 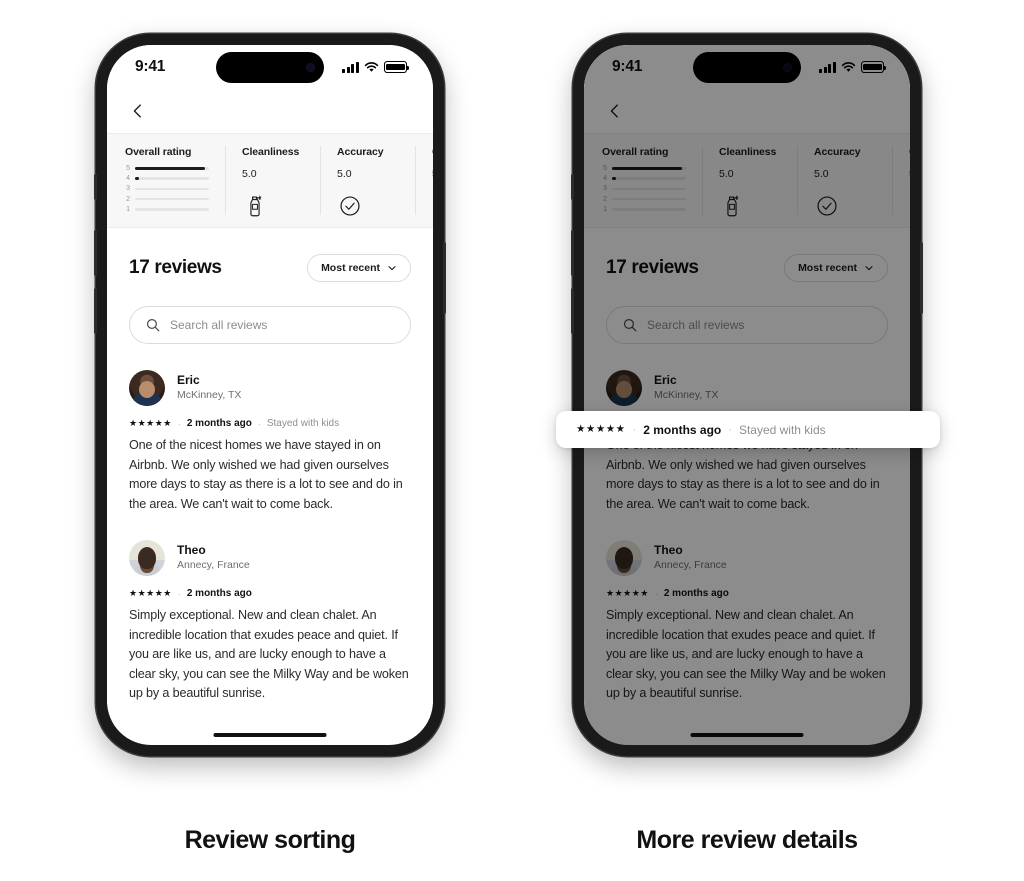 I want to click on review-author: Theo Annecy, France, so click(x=270, y=558).